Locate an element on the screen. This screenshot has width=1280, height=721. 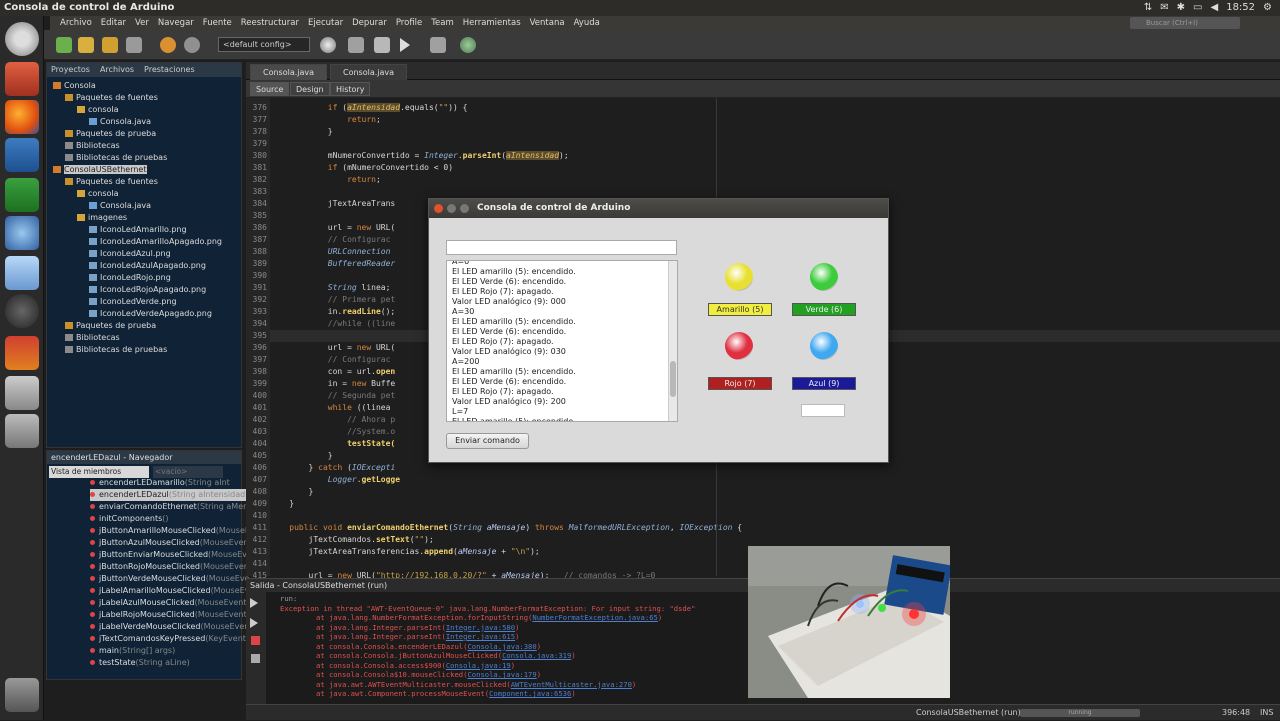
tree-item: IconoLedVerdeApagado.png is located at coordinates (150, 314).